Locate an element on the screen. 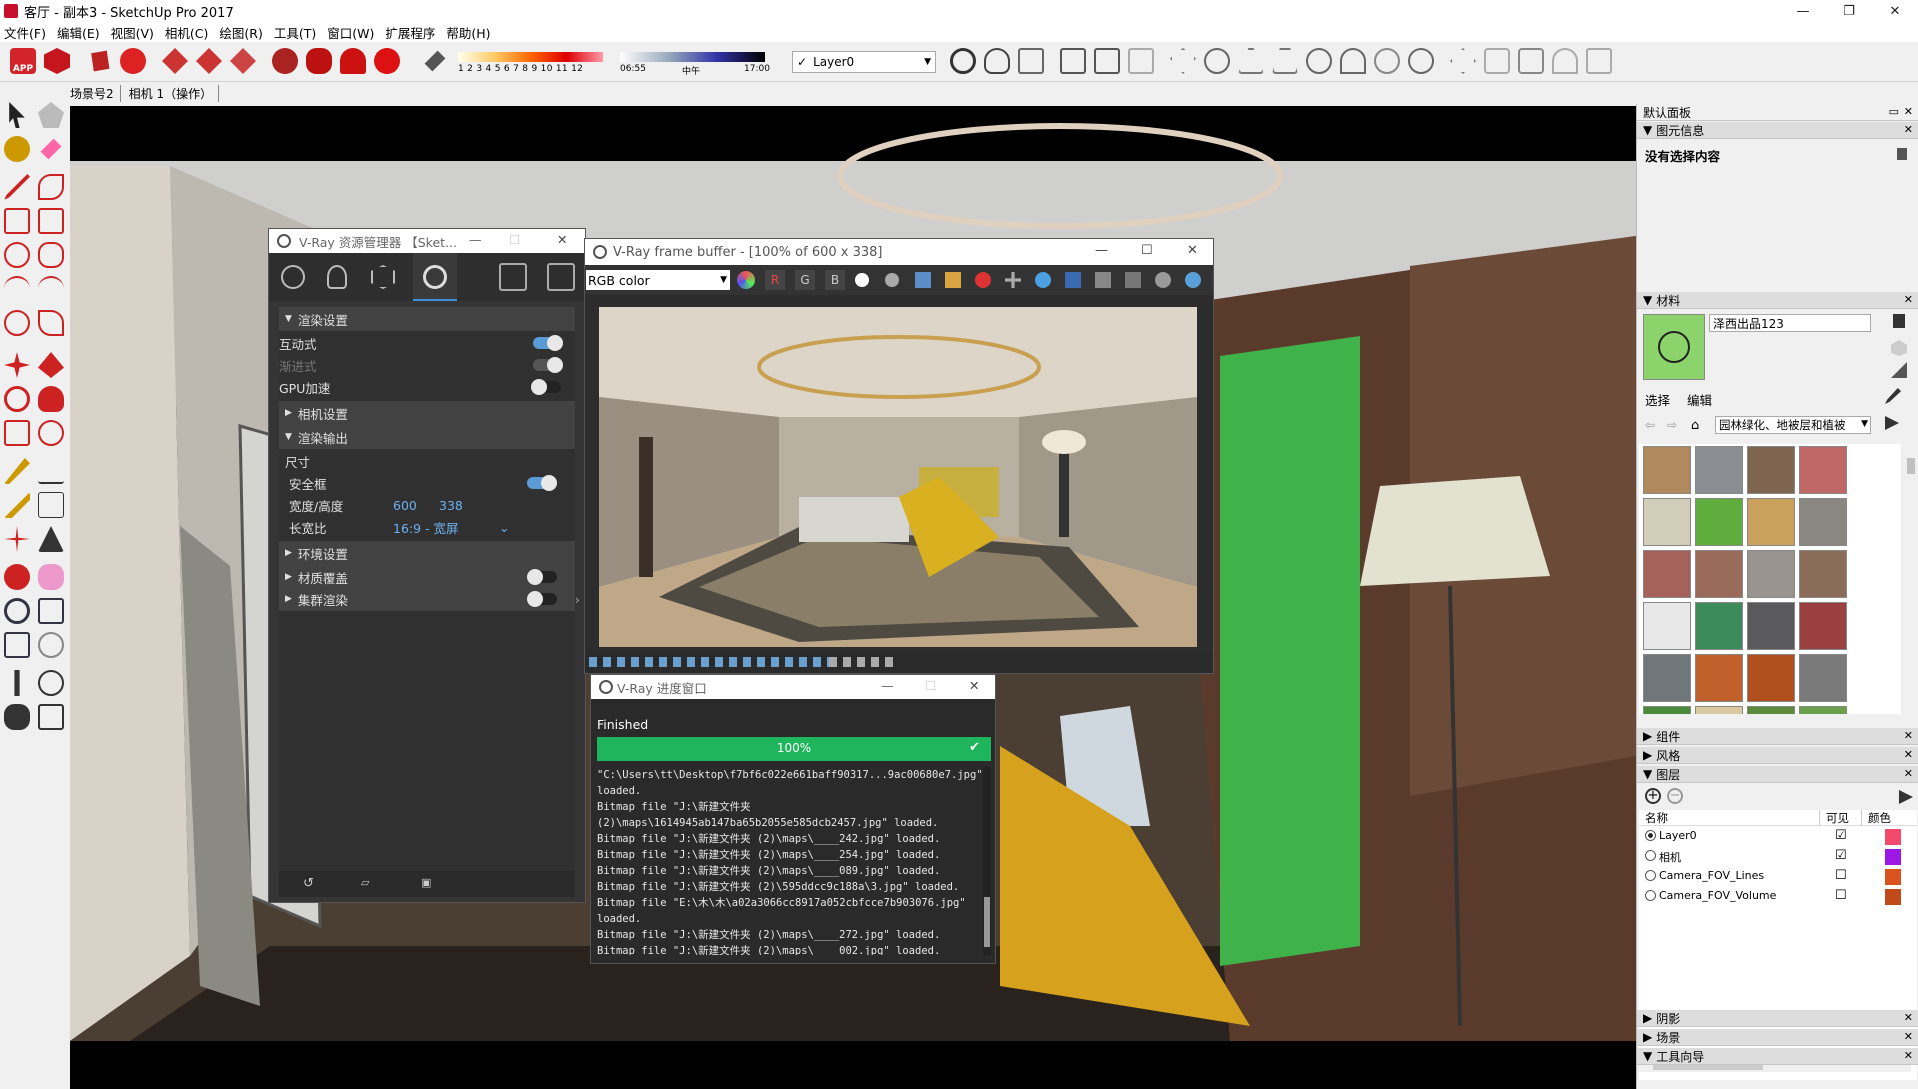 The height and width of the screenshot is (1089, 1918). materials-header: ▼ 材料 ✕ is located at coordinates (1777, 300).